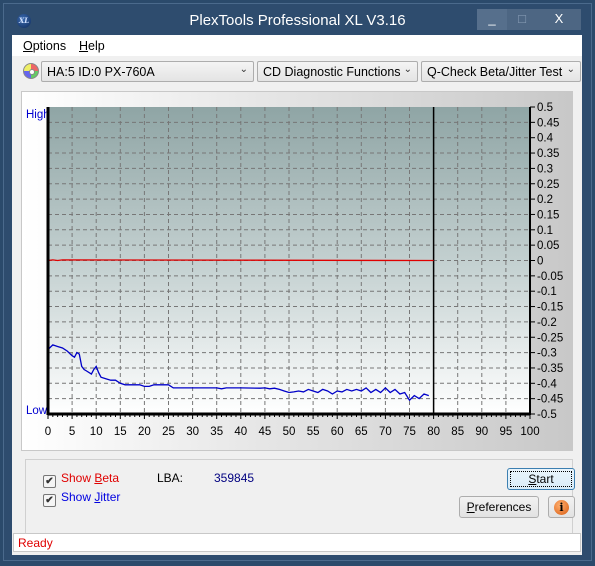  What do you see at coordinates (529, 432) in the screenshot?
I see `x-tick-label: 100` at bounding box center [529, 432].